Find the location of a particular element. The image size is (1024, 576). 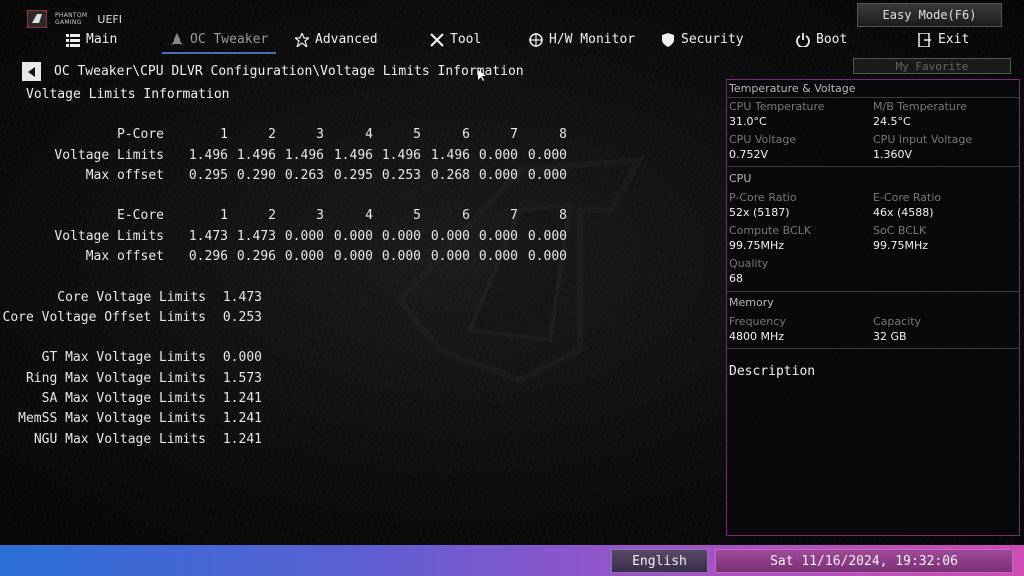

pcore-col: 8 is located at coordinates (563, 134).